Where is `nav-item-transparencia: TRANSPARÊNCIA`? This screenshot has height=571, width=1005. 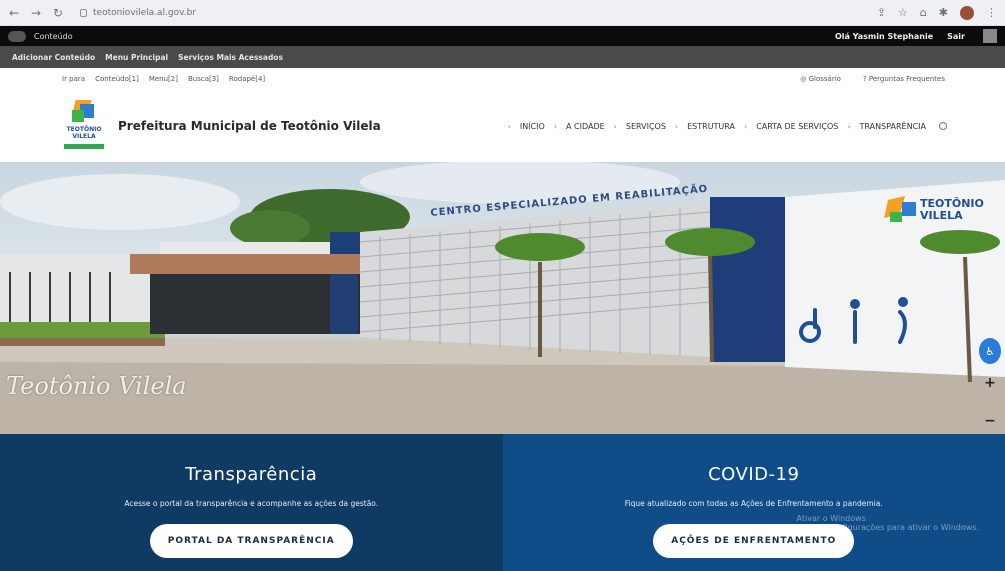 nav-item-transparencia: TRANSPARÊNCIA is located at coordinates (893, 126).